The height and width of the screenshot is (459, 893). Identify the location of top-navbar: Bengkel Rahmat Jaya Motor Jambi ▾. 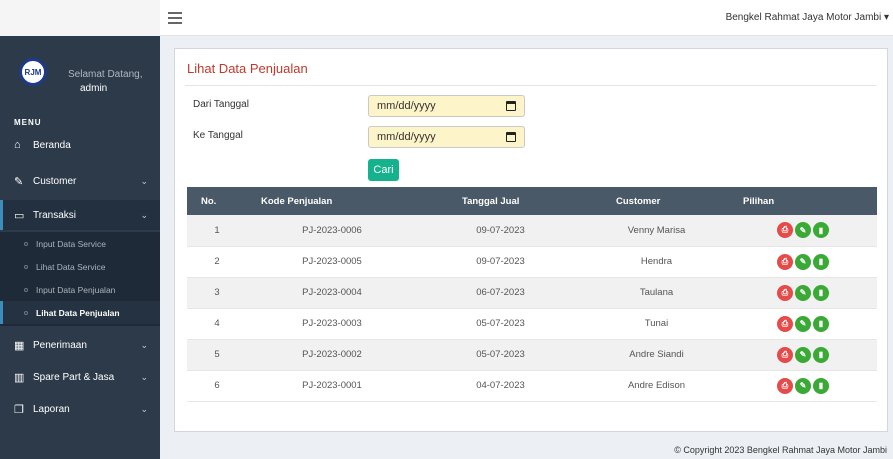
(446, 18).